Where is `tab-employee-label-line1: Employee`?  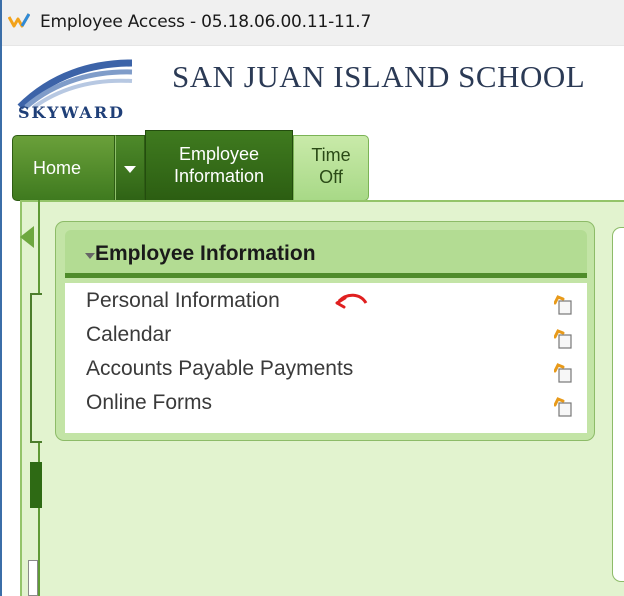
tab-employee-label-line1: Employee is located at coordinates (219, 154).